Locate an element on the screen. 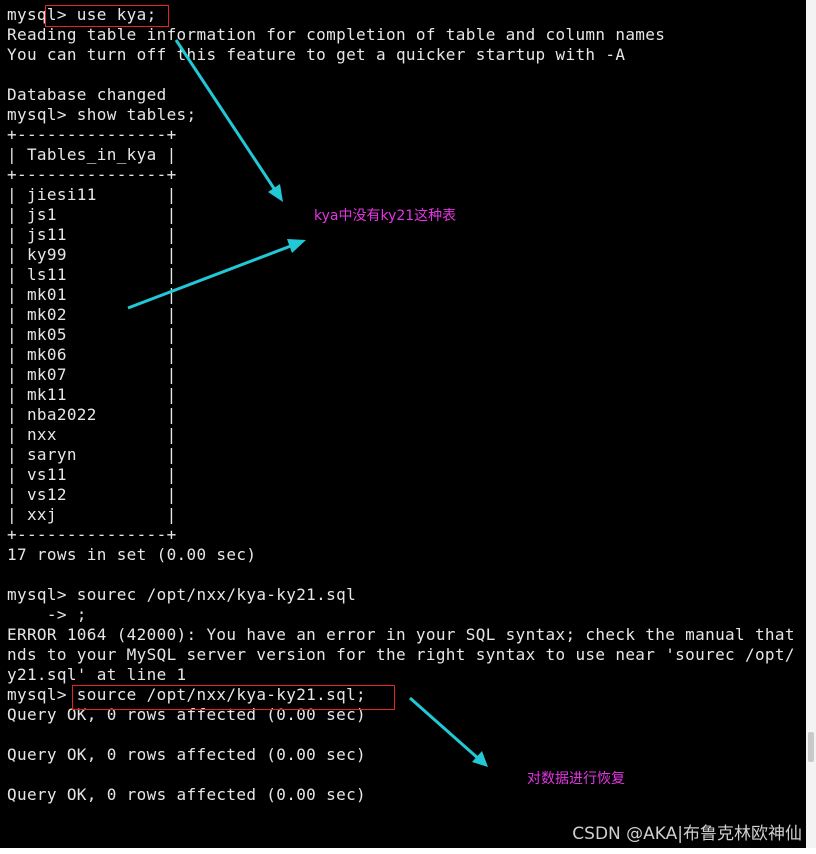 The width and height of the screenshot is (816, 854). restore-annotation: 对数据进行恢复 is located at coordinates (576, 779).